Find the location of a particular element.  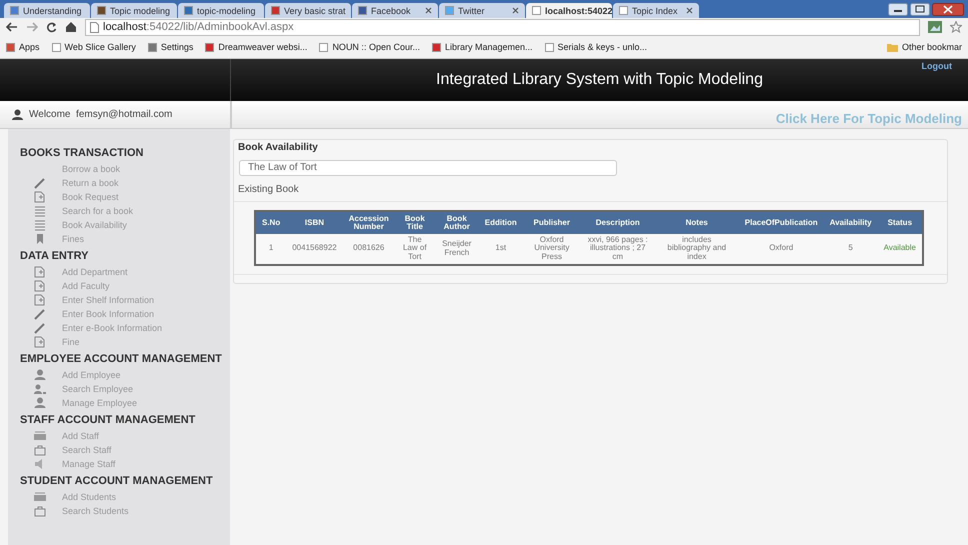

tab-title: localhost:54022 is located at coordinates (578, 11).